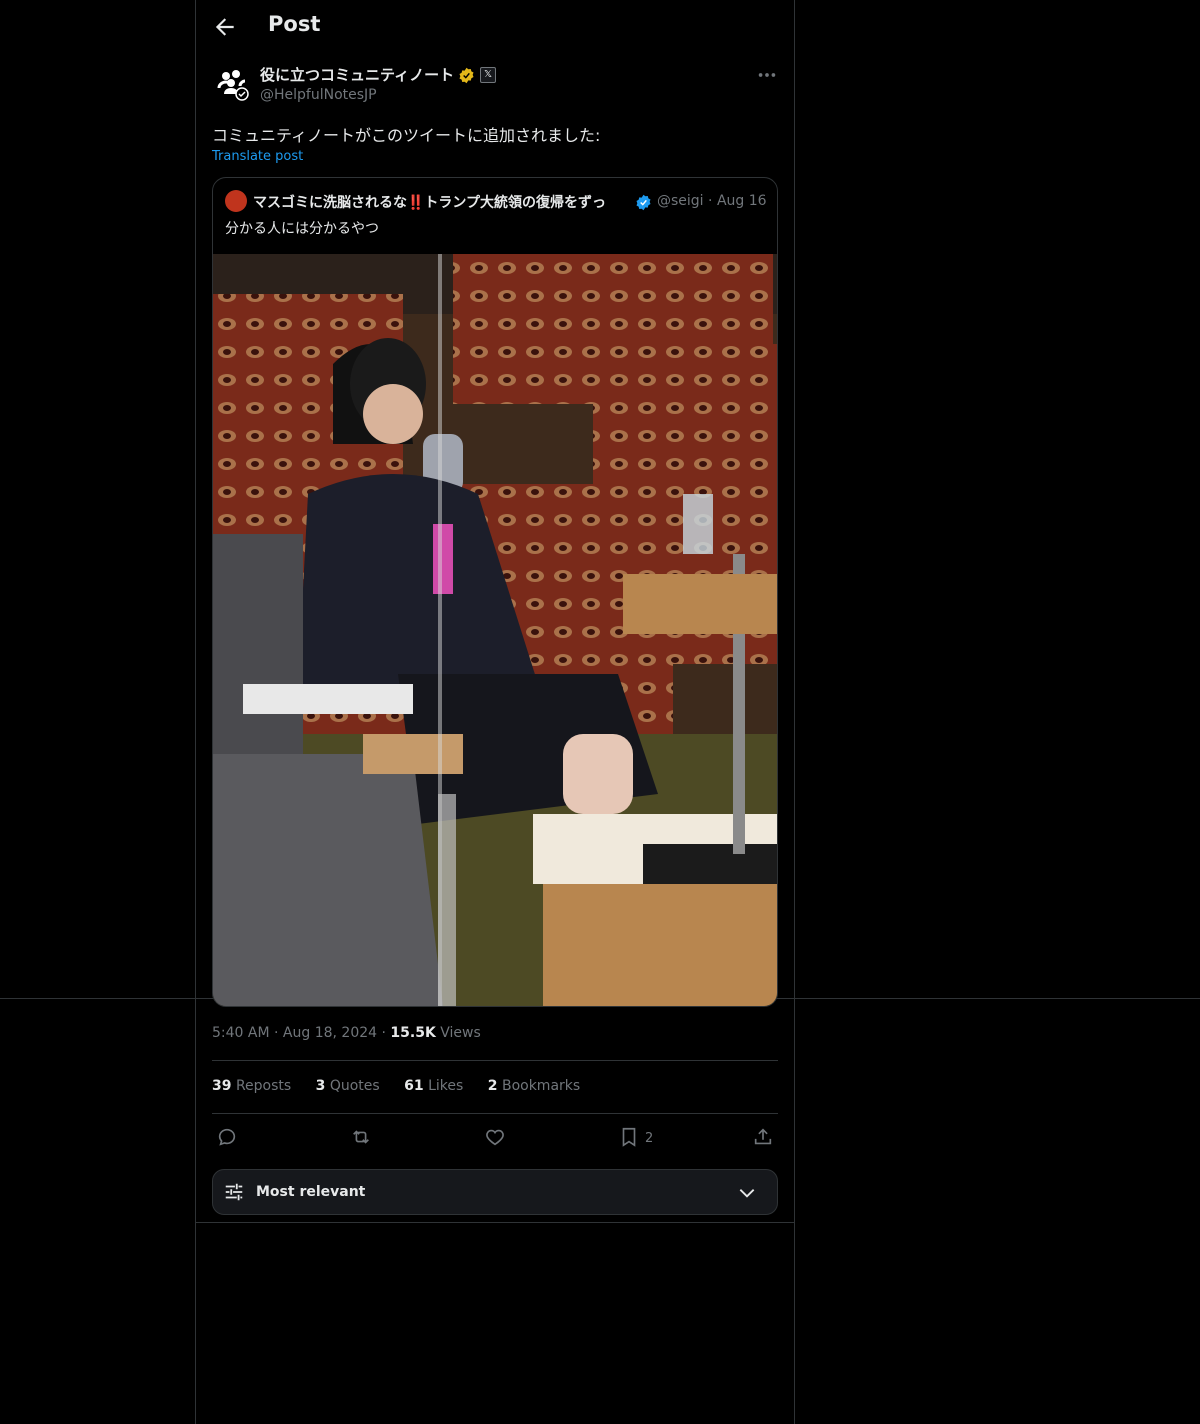 The height and width of the screenshot is (1424, 1200). I want to click on chevron-down-icon, so click(747, 1193).